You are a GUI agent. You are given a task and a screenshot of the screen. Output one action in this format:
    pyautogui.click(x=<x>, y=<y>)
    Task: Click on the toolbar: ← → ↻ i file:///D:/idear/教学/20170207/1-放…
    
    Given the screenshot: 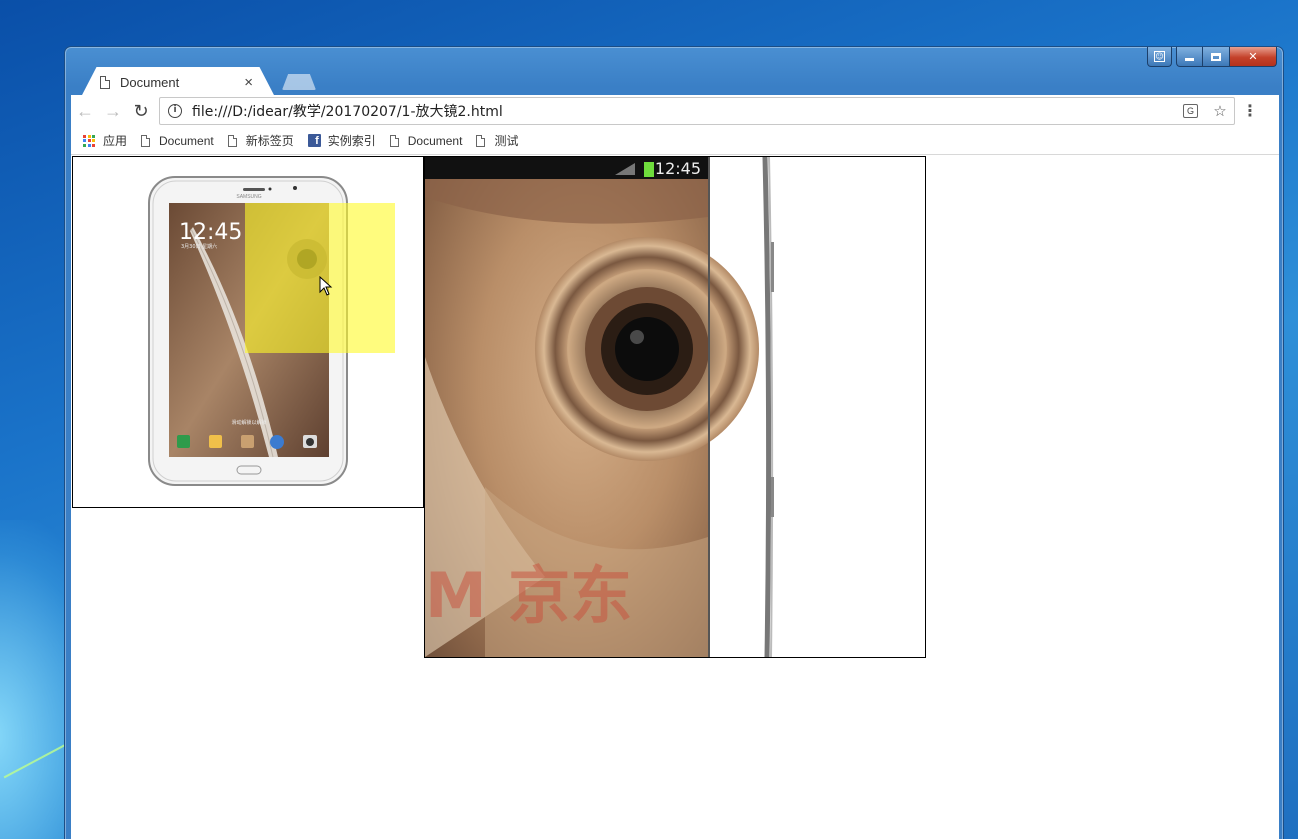 What is the action you would take?
    pyautogui.click(x=675, y=111)
    